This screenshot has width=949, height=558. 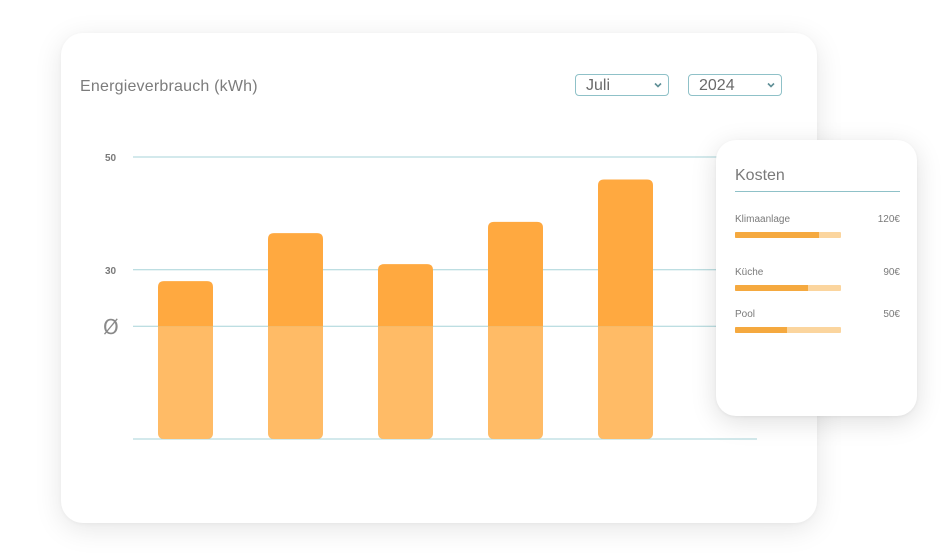 I want to click on y-tick-label: 30, so click(x=111, y=271).